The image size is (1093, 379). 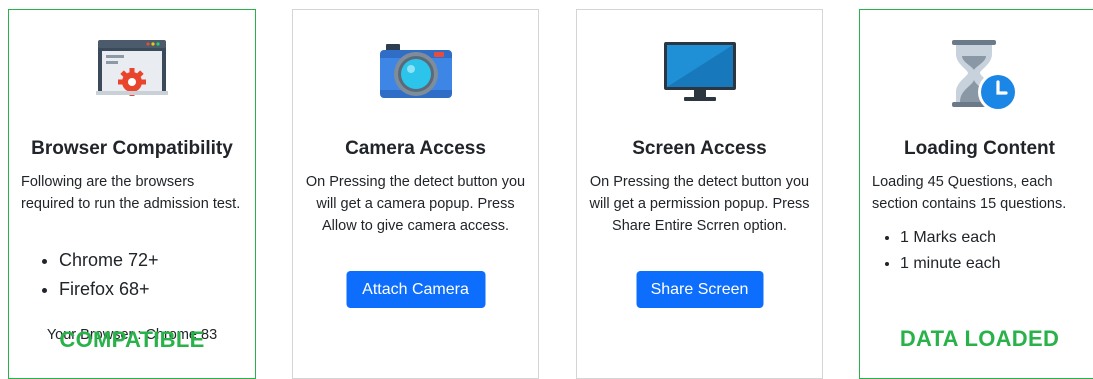 What do you see at coordinates (699, 289) in the screenshot?
I see `share-screen-button: Share Screen` at bounding box center [699, 289].